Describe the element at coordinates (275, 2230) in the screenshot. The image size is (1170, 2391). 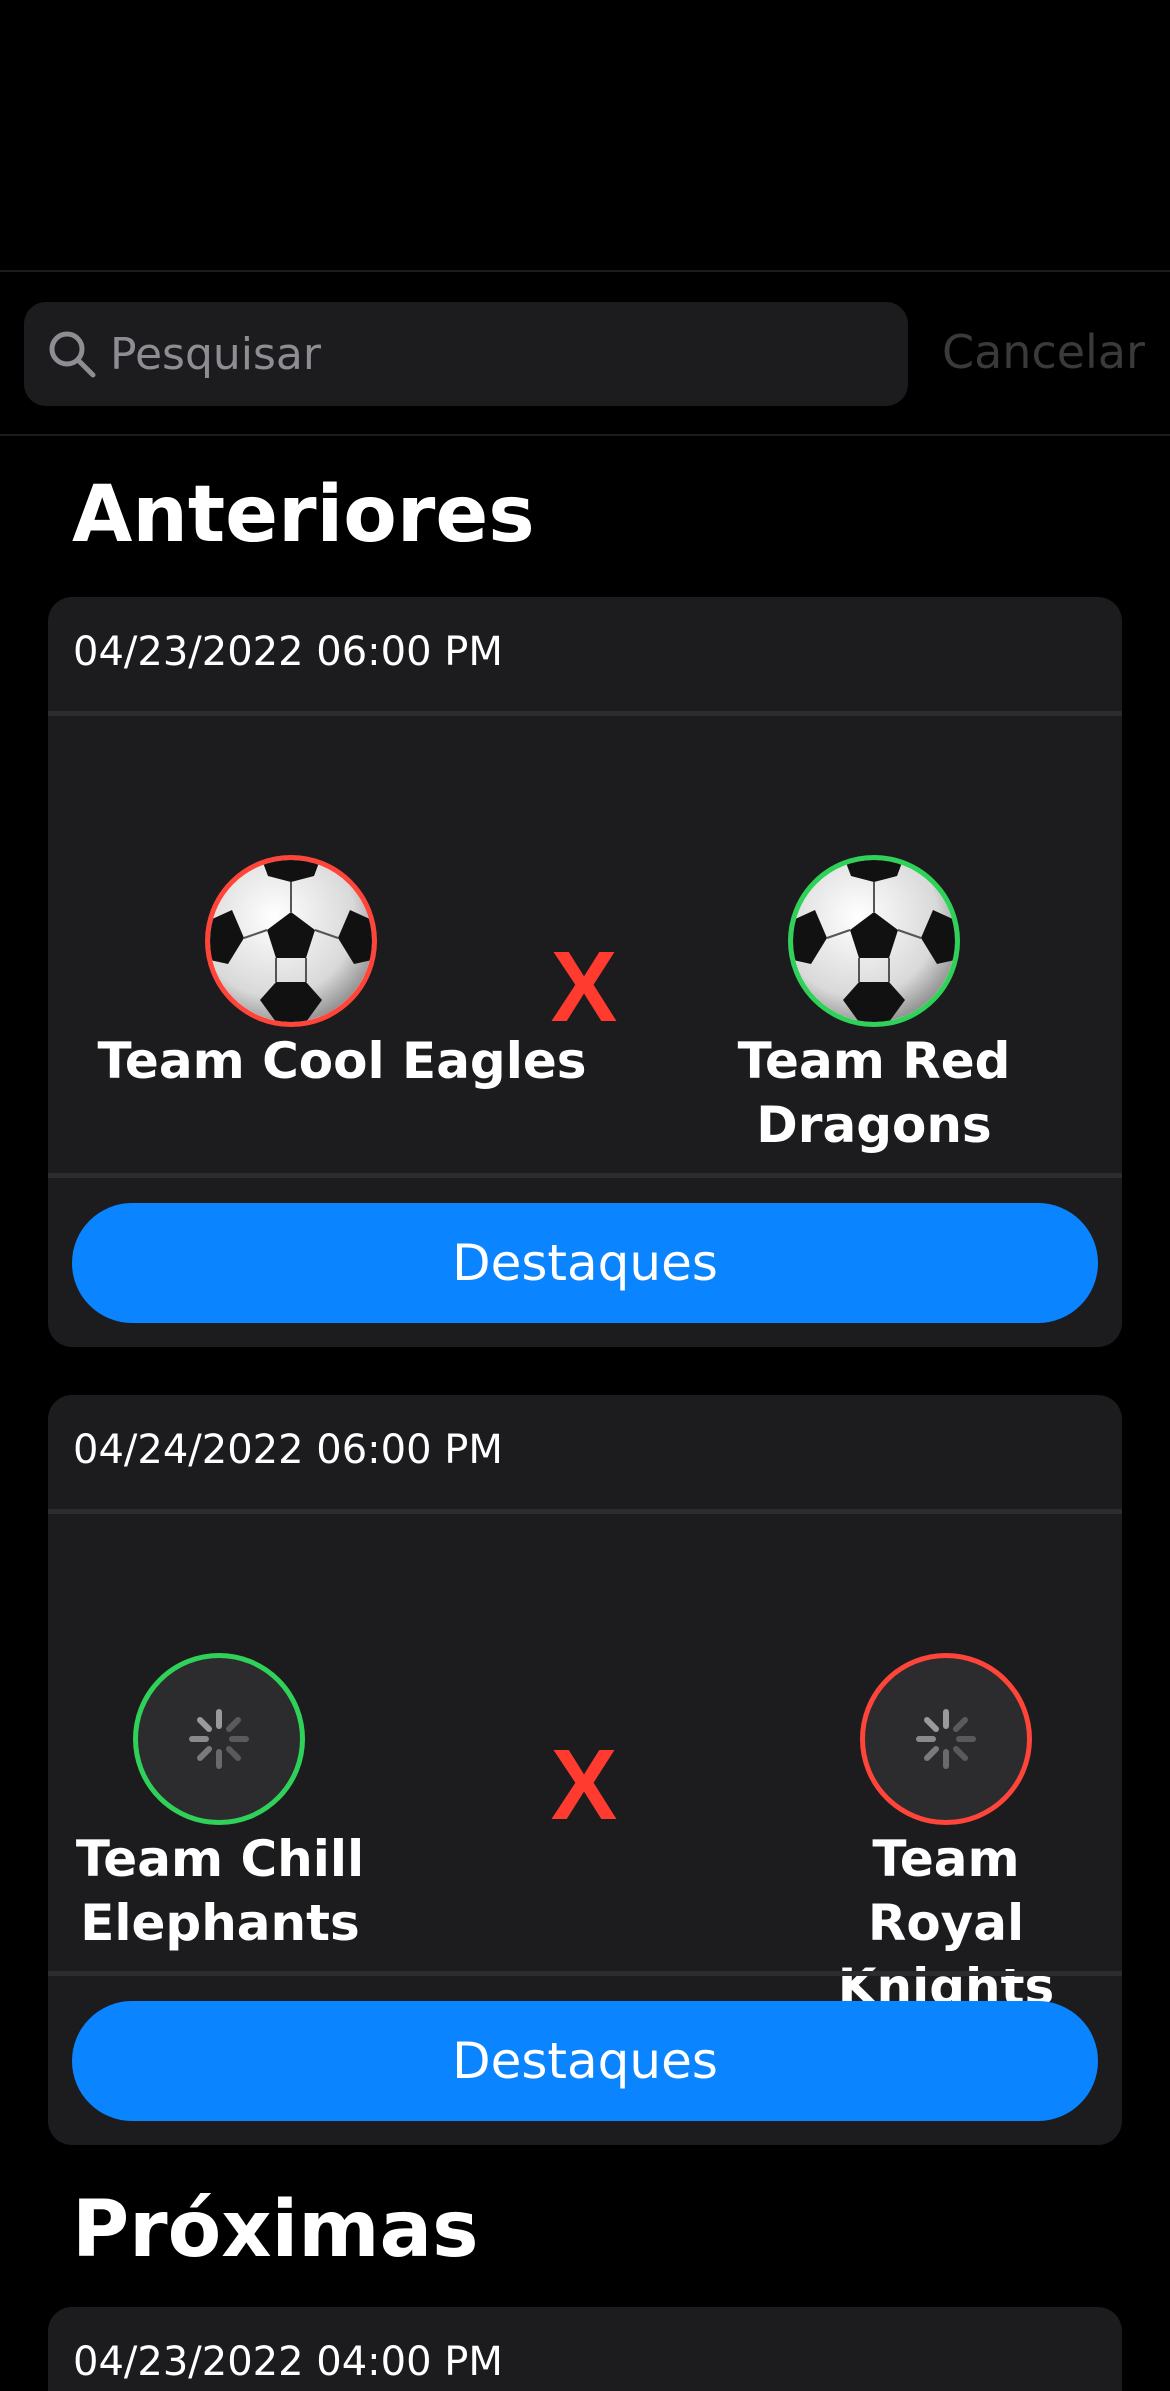
I see `section-title-upcoming: Próximas` at that location.